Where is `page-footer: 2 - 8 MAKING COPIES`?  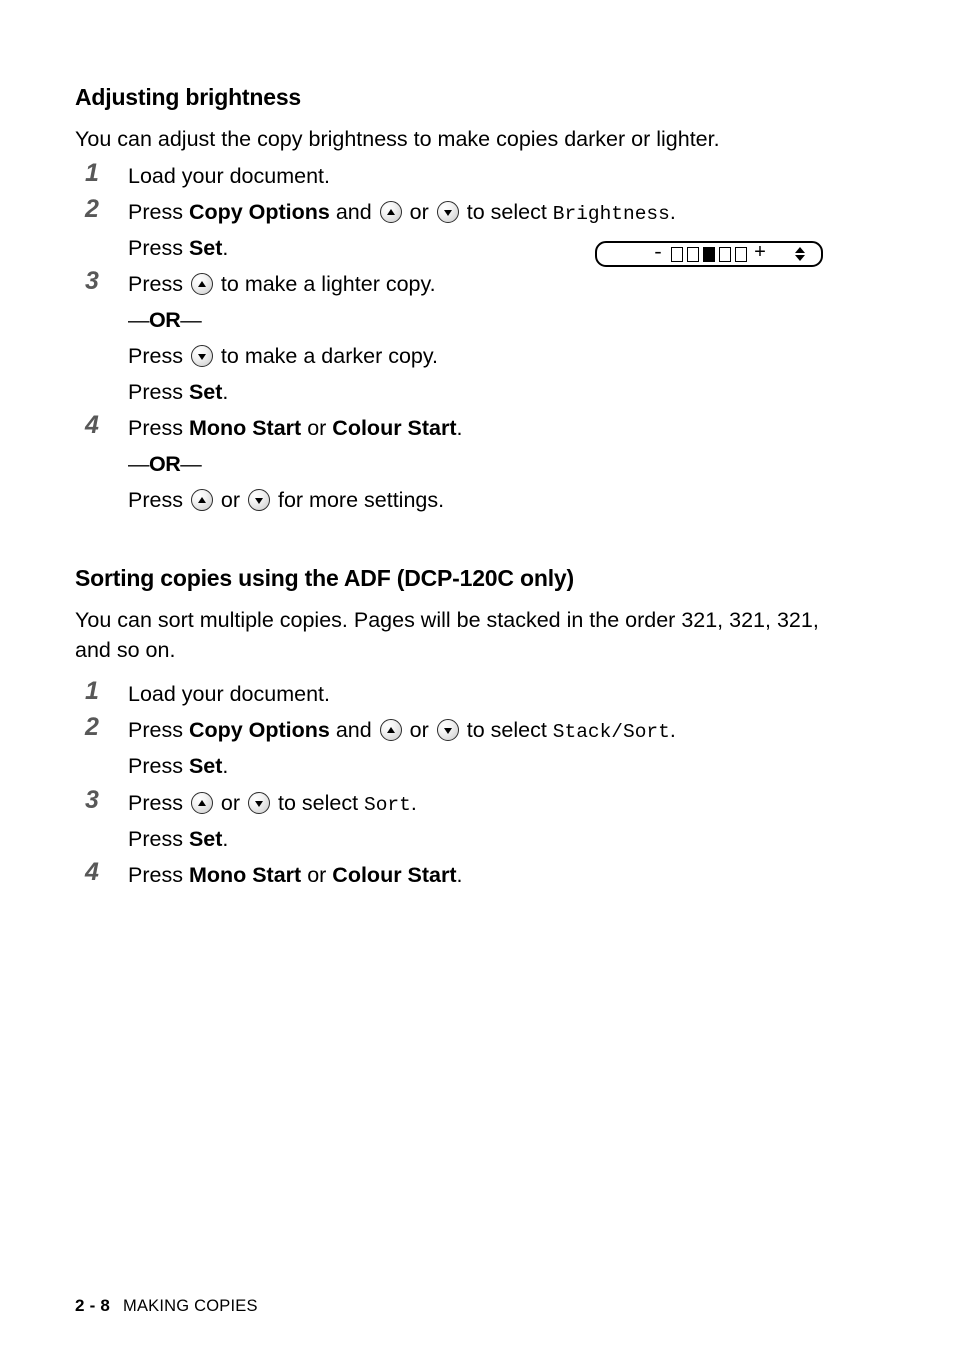
page-footer: 2 - 8 MAKING COPIES is located at coordinates (166, 1306).